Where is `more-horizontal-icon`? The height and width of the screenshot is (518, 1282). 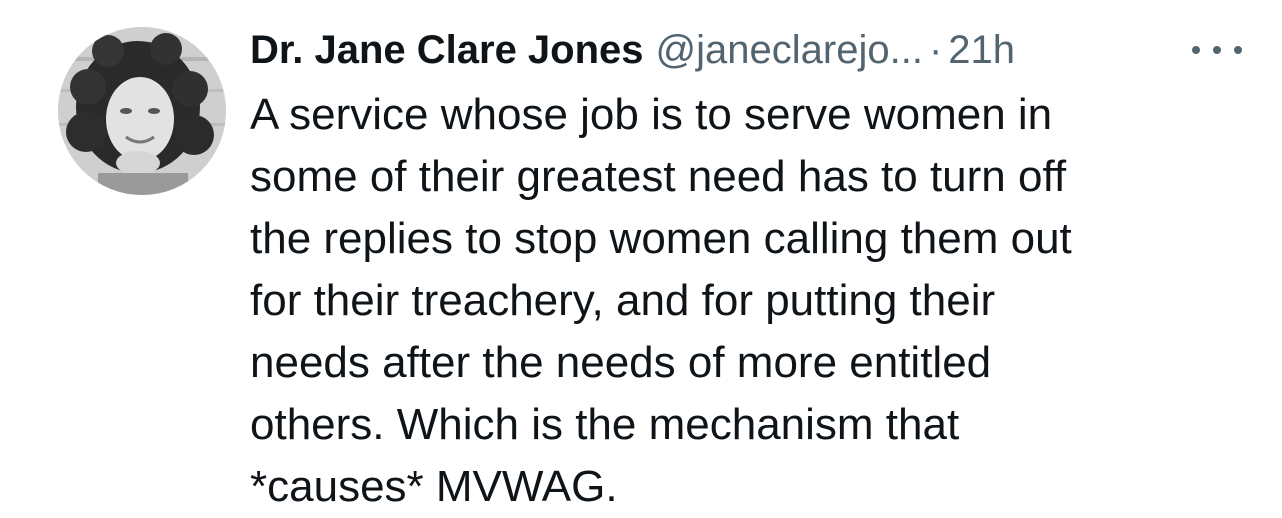
more-horizontal-icon is located at coordinates (1217, 50).